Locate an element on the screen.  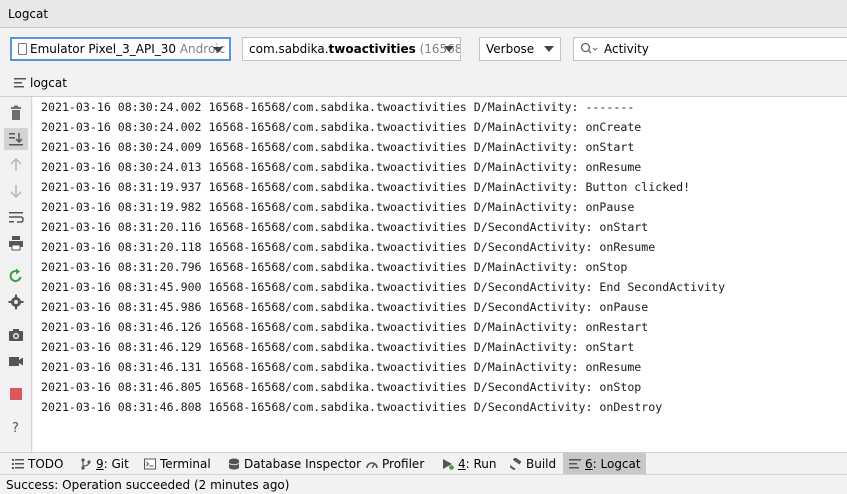
process-pid: (16568) is located at coordinates (439, 49).